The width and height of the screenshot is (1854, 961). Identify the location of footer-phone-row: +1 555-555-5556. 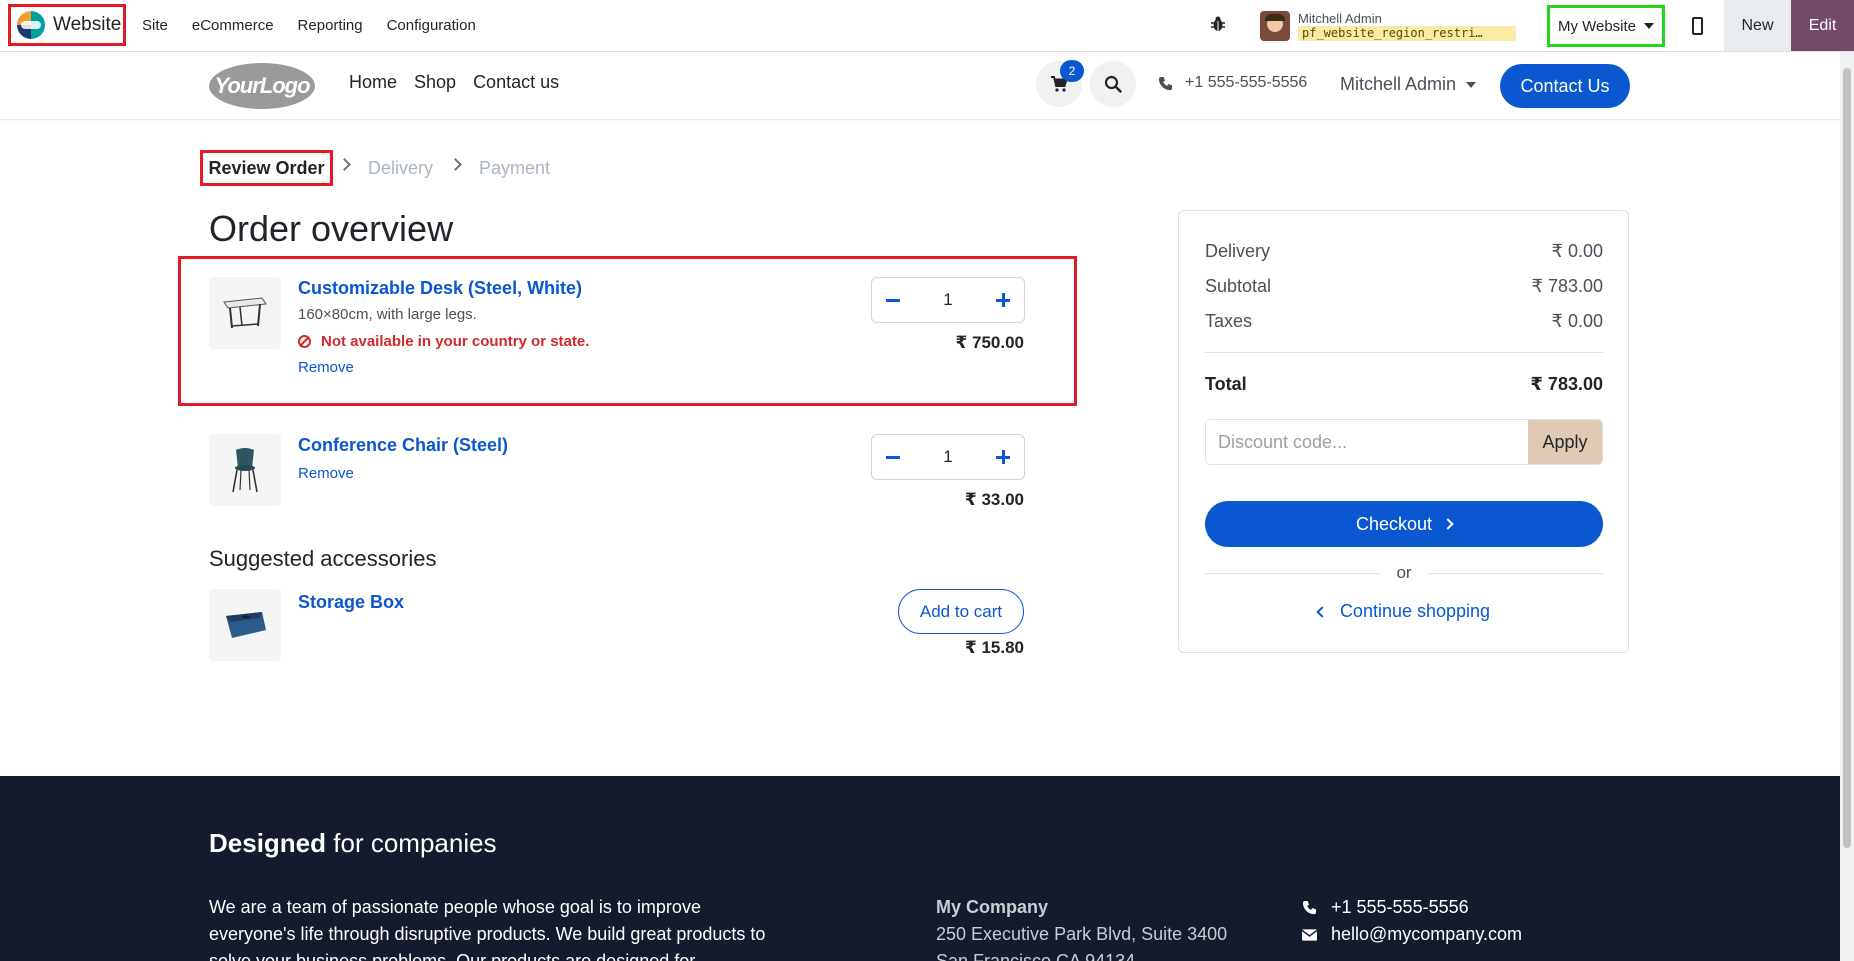
(1412, 907).